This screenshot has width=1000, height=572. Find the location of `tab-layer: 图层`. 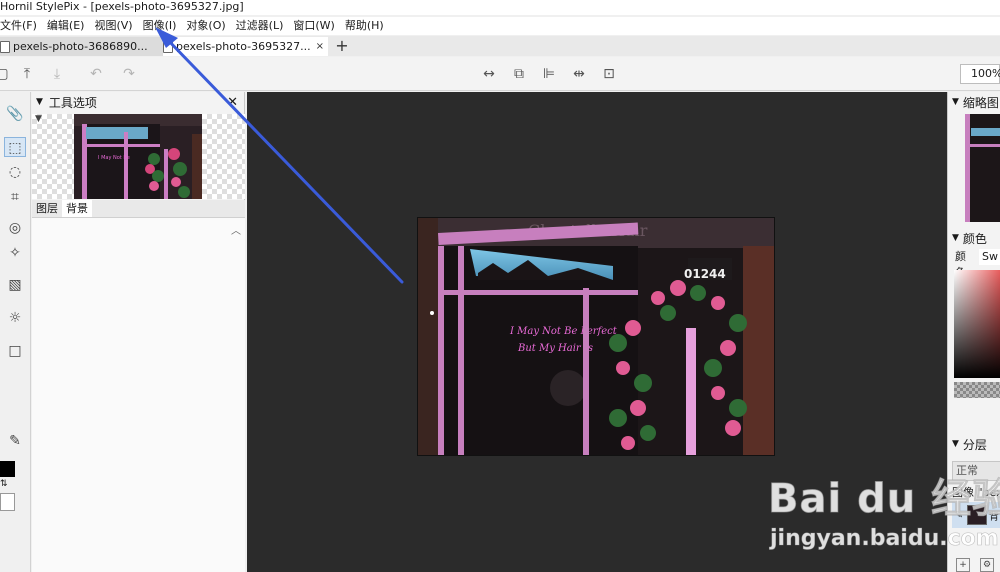

tab-layer: 图层 is located at coordinates (47, 208).